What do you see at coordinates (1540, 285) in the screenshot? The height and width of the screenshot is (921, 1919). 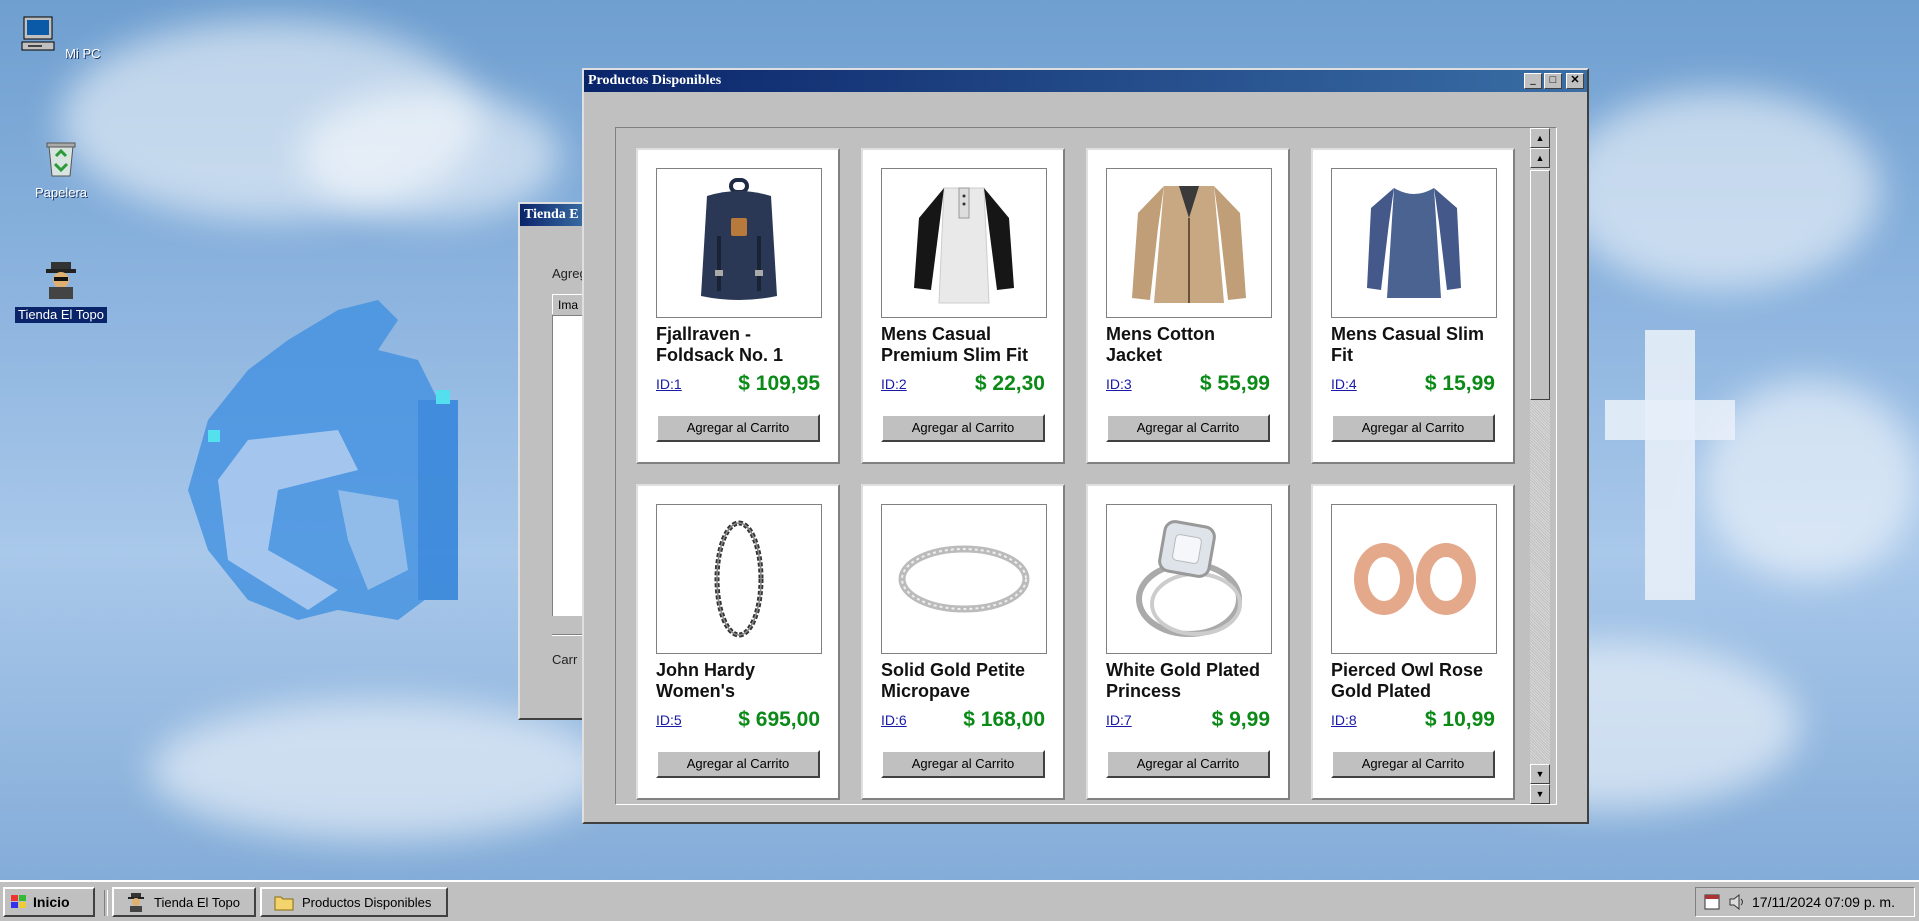 I see `scrollbar-thumb` at bounding box center [1540, 285].